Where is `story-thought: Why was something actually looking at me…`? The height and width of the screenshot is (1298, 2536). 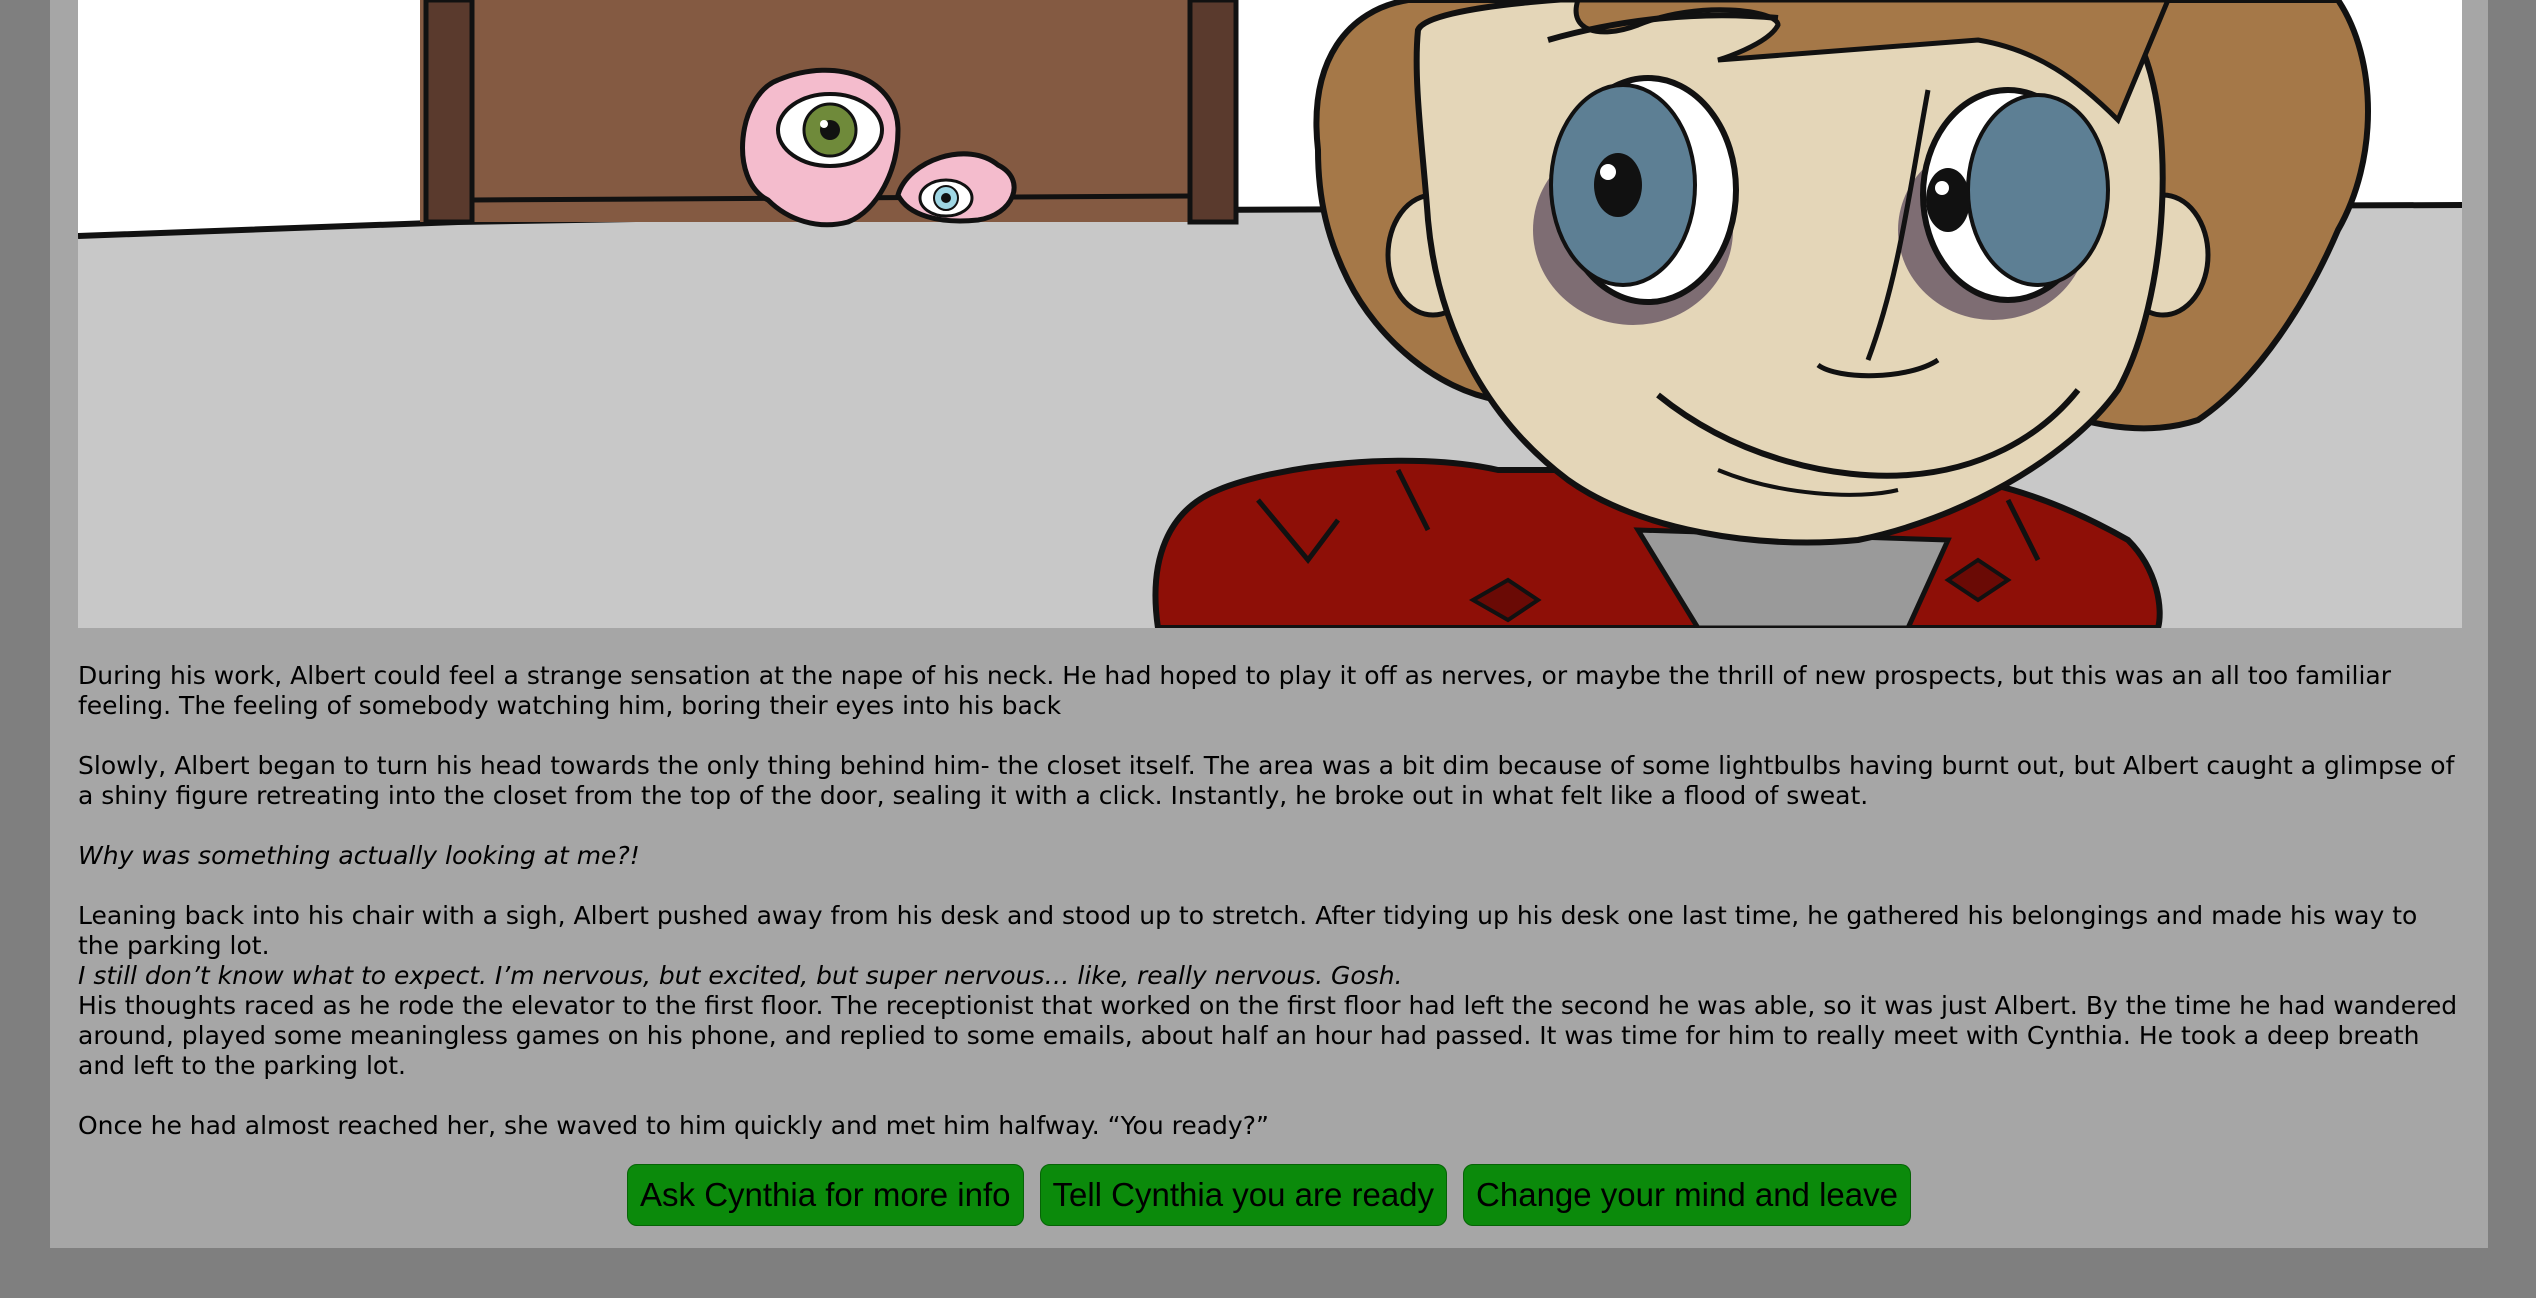 story-thought: Why was something actually looking at me… is located at coordinates (1271, 856).